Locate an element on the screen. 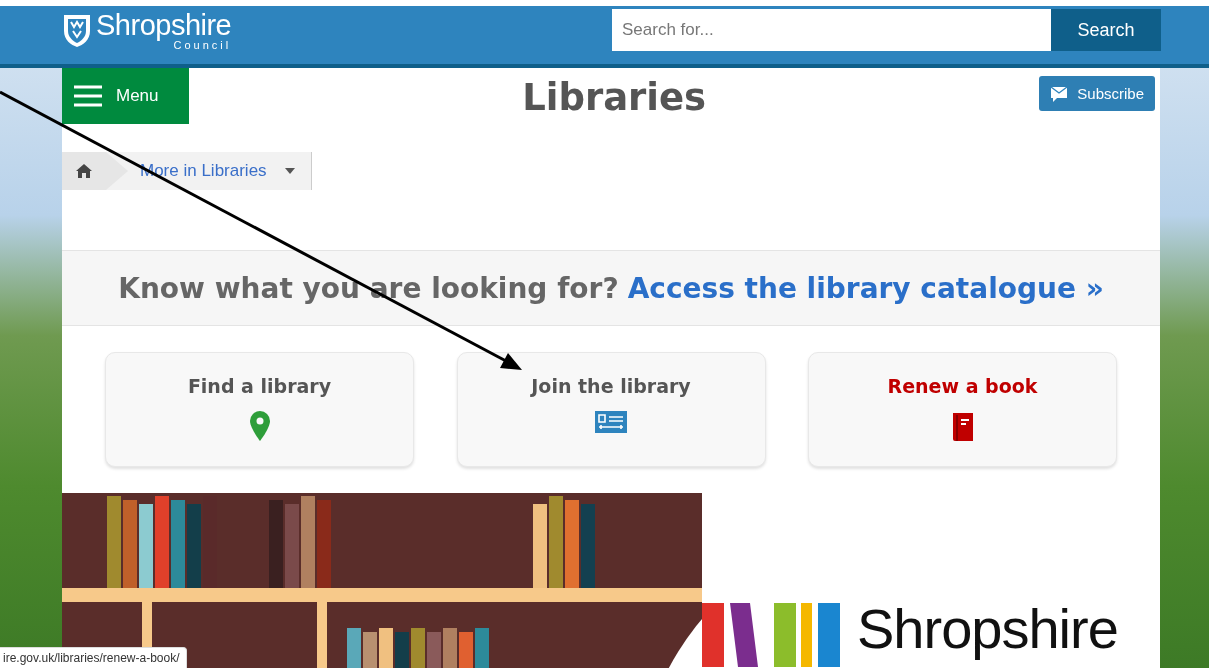 The width and height of the screenshot is (1209, 668). menu-icon is located at coordinates (88, 96).